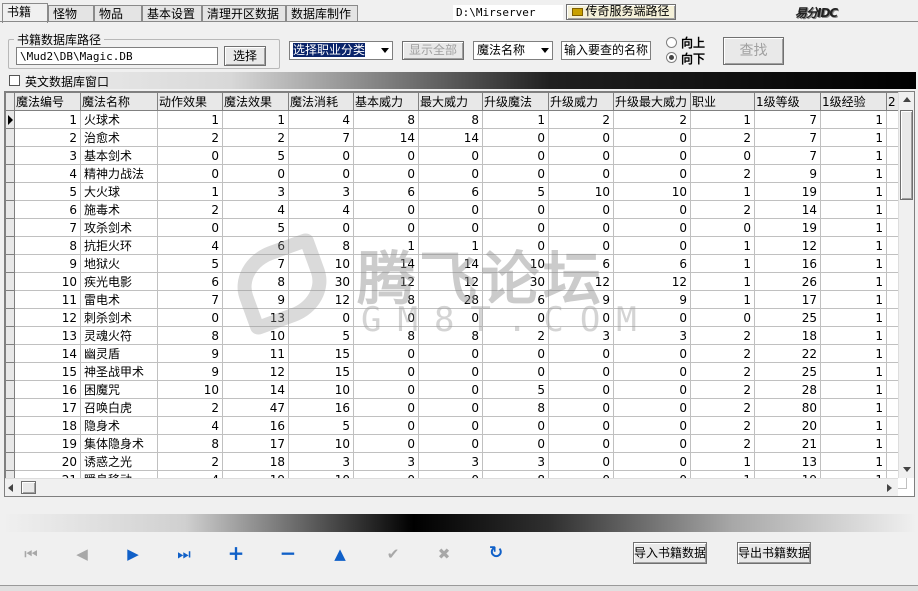 The height and width of the screenshot is (591, 918). I want to click on tab-basic-settings: 基本设置, so click(172, 13).